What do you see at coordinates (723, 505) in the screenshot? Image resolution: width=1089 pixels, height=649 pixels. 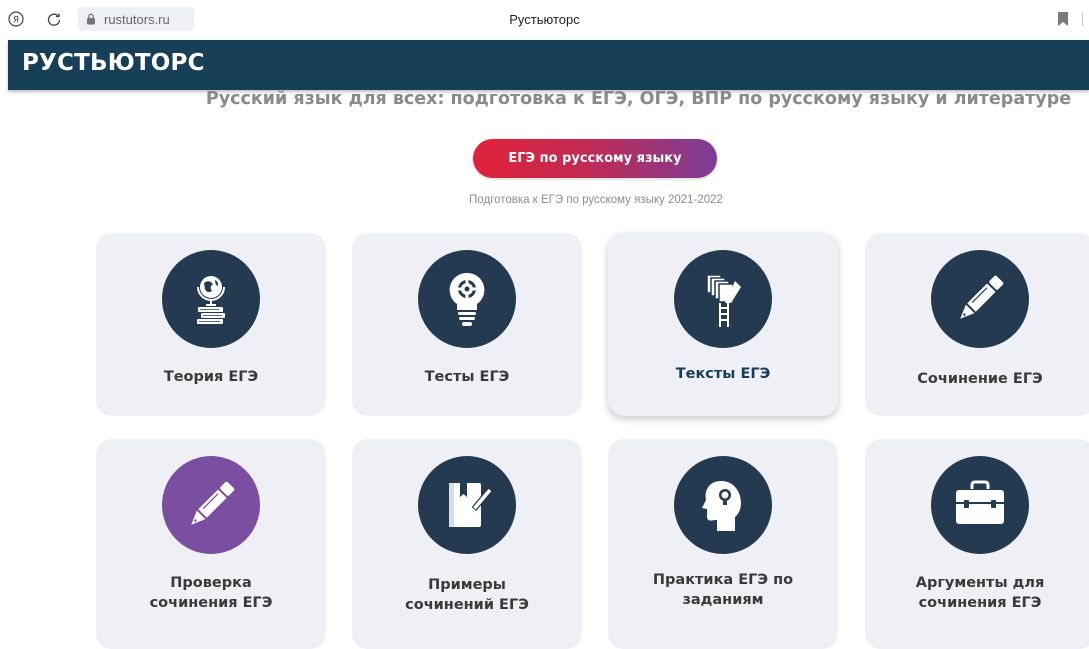 I see `head-lightbulb-icon` at bounding box center [723, 505].